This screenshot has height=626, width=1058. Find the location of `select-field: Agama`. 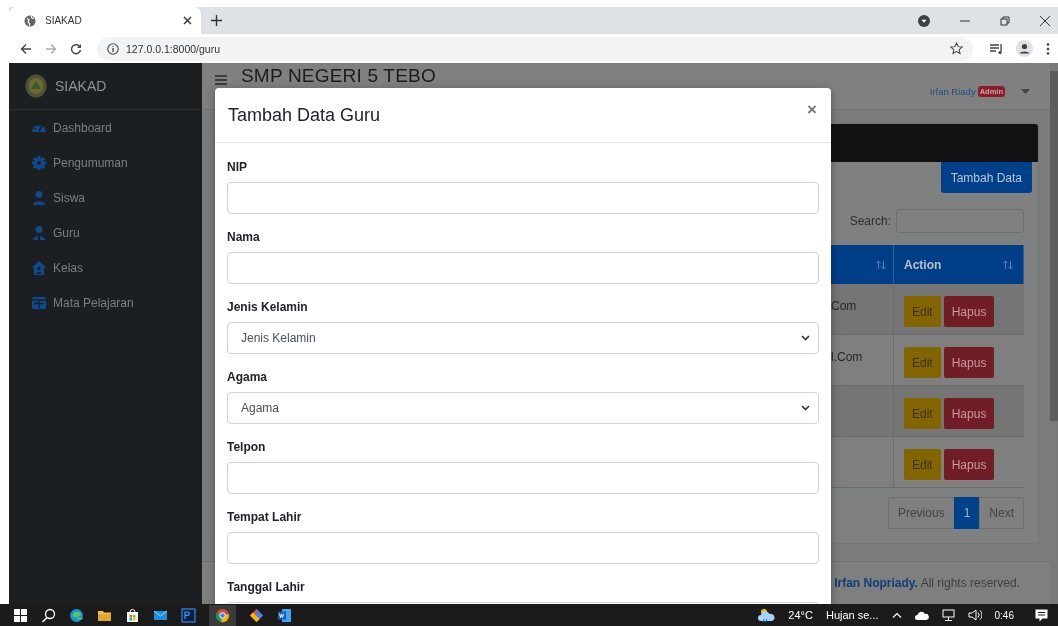

select-field: Agama is located at coordinates (523, 408).